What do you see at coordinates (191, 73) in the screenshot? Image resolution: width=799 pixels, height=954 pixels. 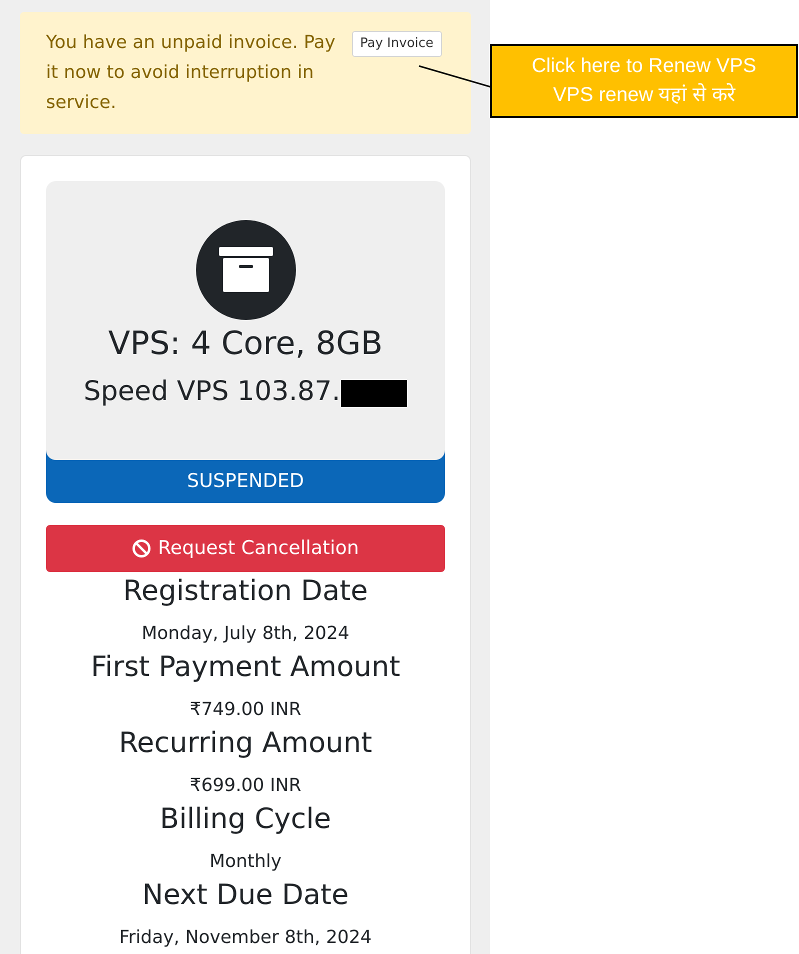 I see `alert-message: You have an unpaid invoice. Pay it now to avoid interruption in service.` at bounding box center [191, 73].